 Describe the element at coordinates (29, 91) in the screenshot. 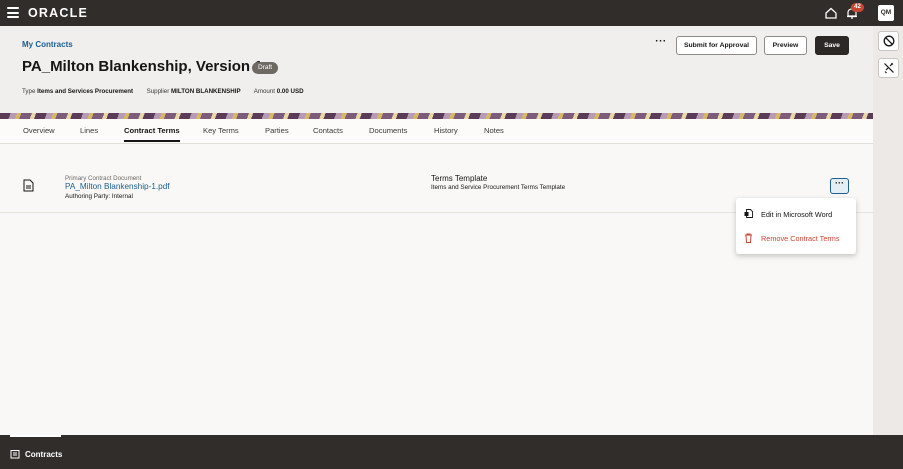

I see `type-label: Type` at that location.